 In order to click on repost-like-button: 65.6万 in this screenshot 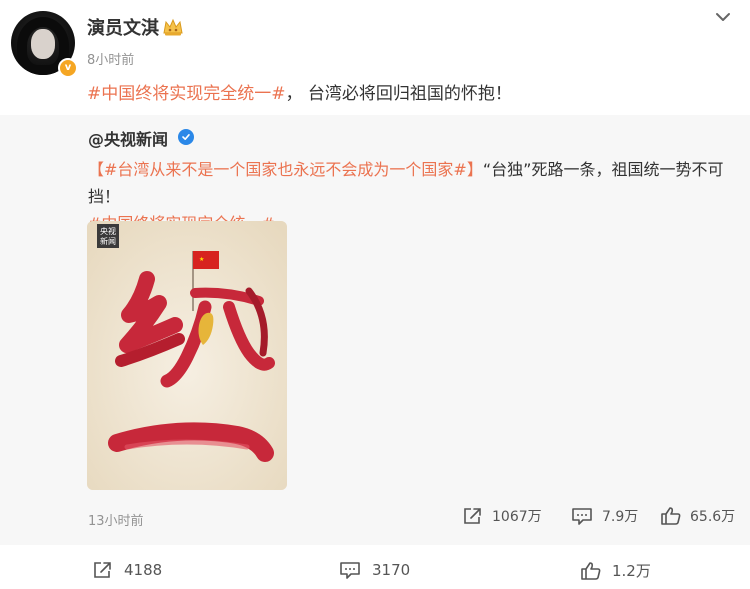, I will do `click(697, 516)`.